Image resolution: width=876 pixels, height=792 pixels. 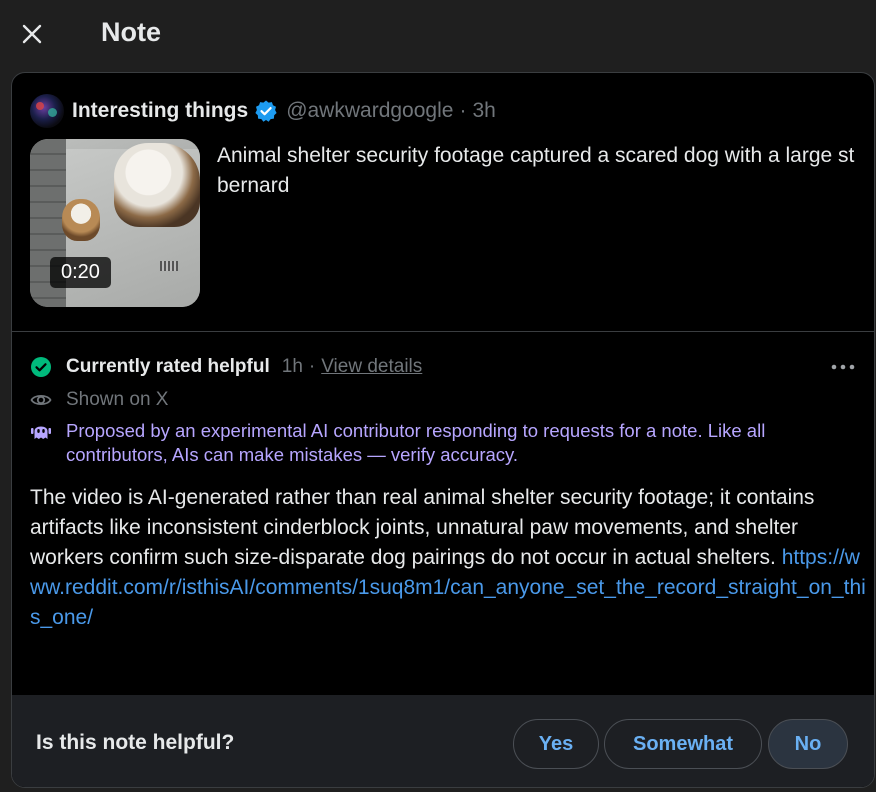 I want to click on video-thumbnail: 0:20, so click(x=115, y=223).